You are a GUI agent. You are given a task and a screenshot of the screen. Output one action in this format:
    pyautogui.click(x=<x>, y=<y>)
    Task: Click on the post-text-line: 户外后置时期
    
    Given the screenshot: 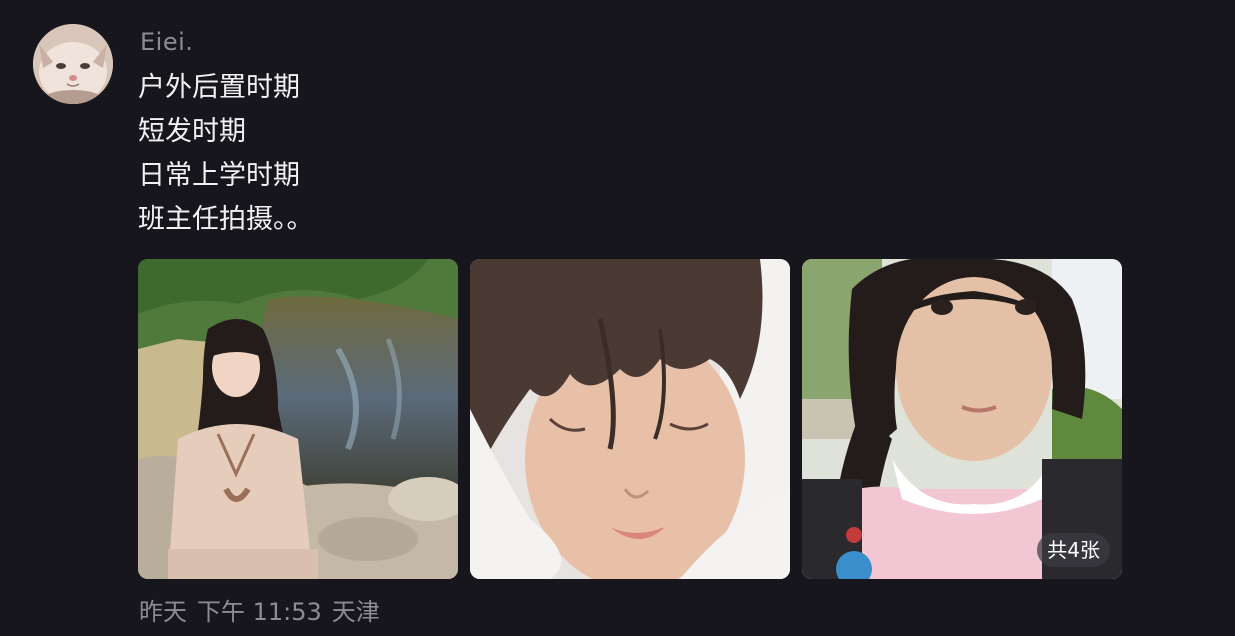 What is the action you would take?
    pyautogui.click(x=219, y=87)
    